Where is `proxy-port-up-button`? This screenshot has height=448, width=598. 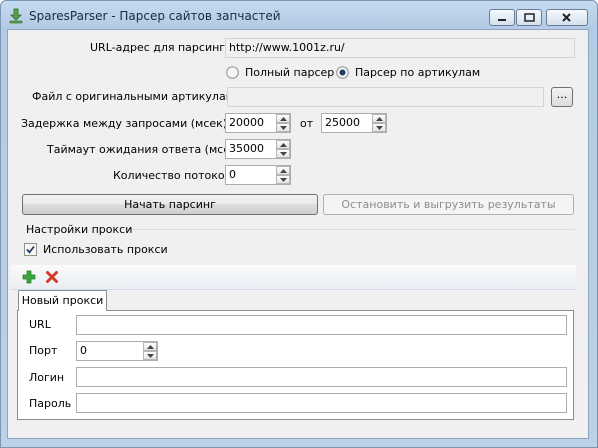 proxy-port-up-button is located at coordinates (150, 346).